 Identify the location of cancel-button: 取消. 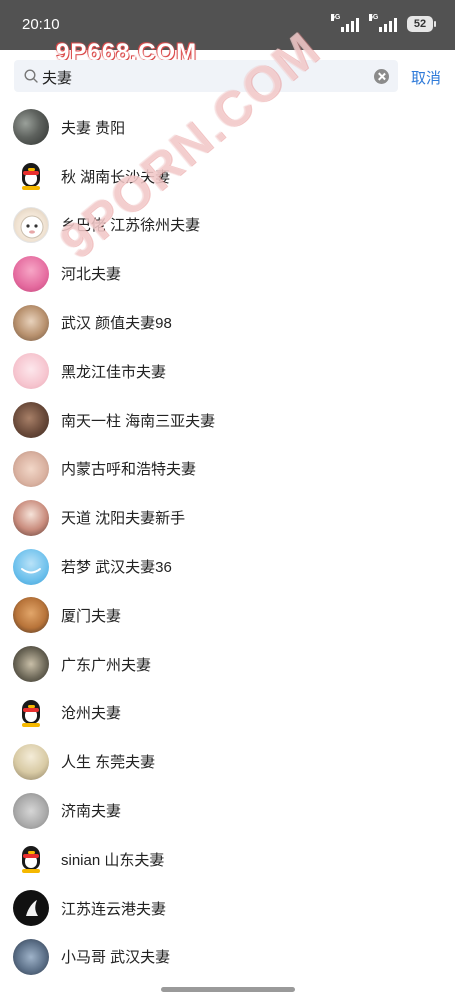
(426, 77).